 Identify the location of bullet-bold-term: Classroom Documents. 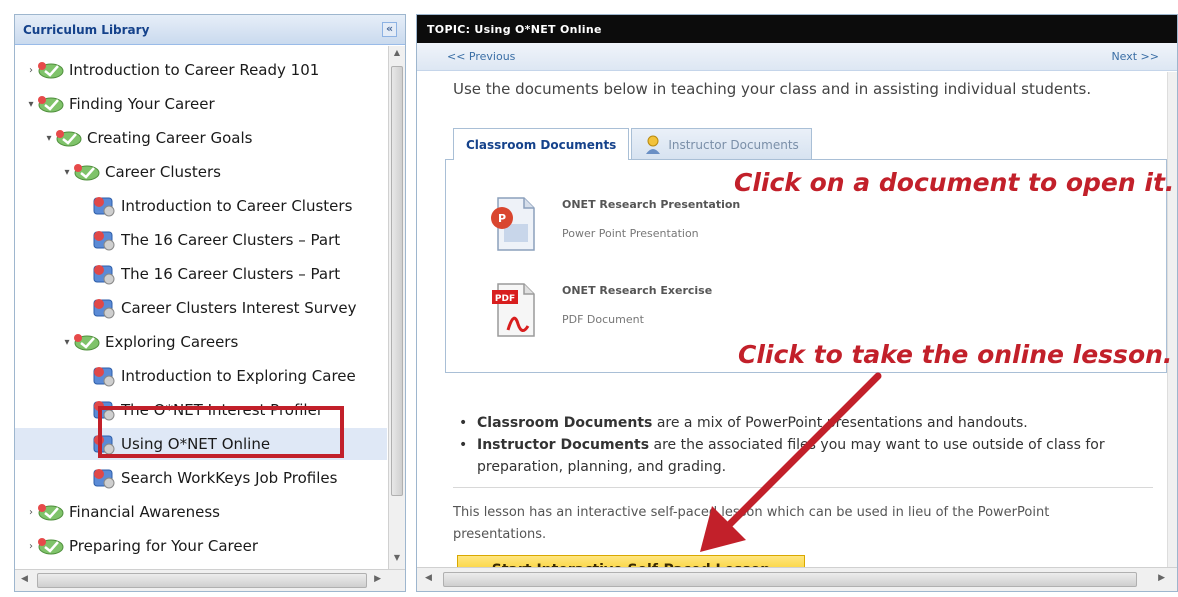
(565, 423).